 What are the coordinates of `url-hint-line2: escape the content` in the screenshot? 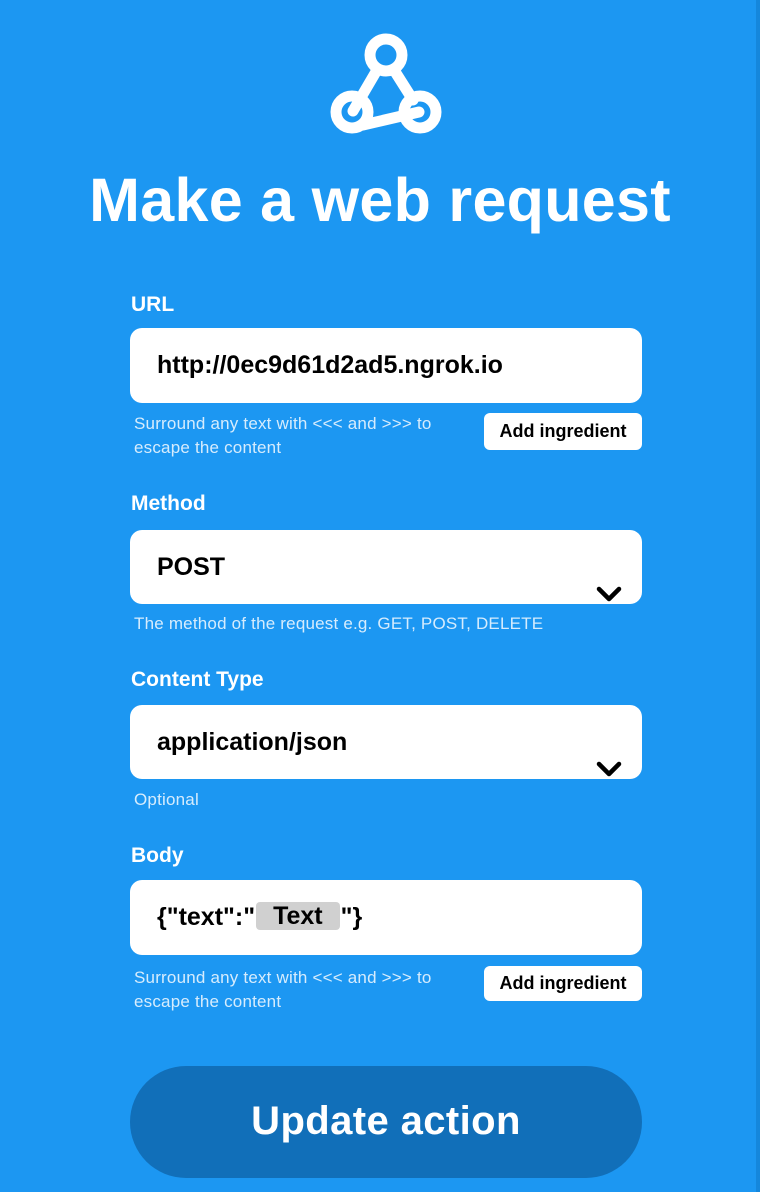 It's located at (208, 447).